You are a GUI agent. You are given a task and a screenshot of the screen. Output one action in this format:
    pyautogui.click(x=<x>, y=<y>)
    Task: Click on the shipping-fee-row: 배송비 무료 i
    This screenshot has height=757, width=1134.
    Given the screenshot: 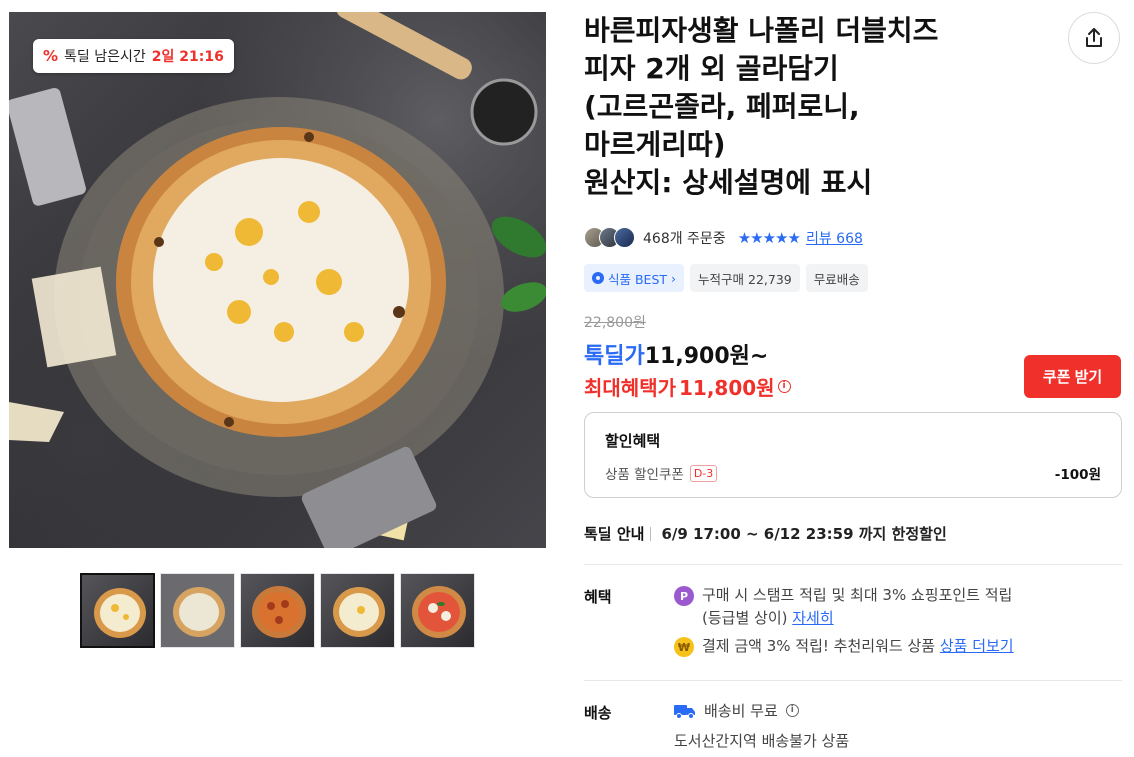 What is the action you would take?
    pyautogui.click(x=736, y=710)
    